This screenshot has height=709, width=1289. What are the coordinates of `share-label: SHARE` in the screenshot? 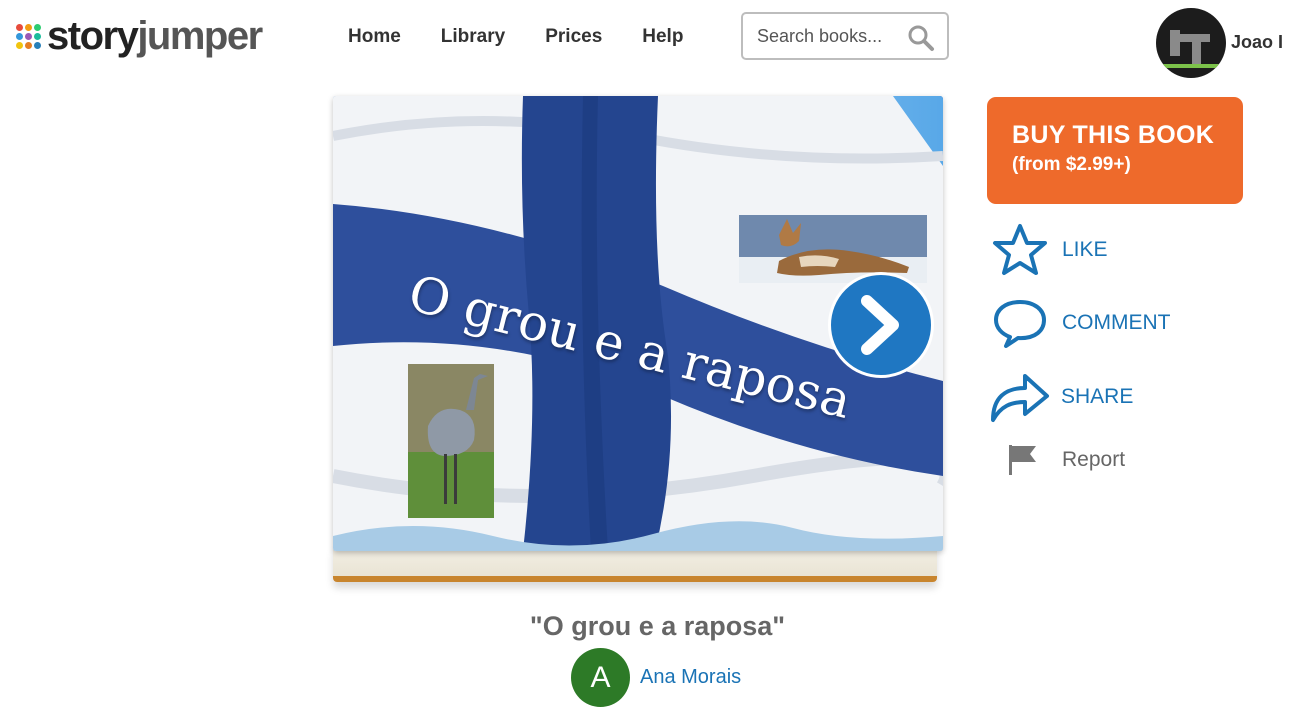 It's located at (1097, 396).